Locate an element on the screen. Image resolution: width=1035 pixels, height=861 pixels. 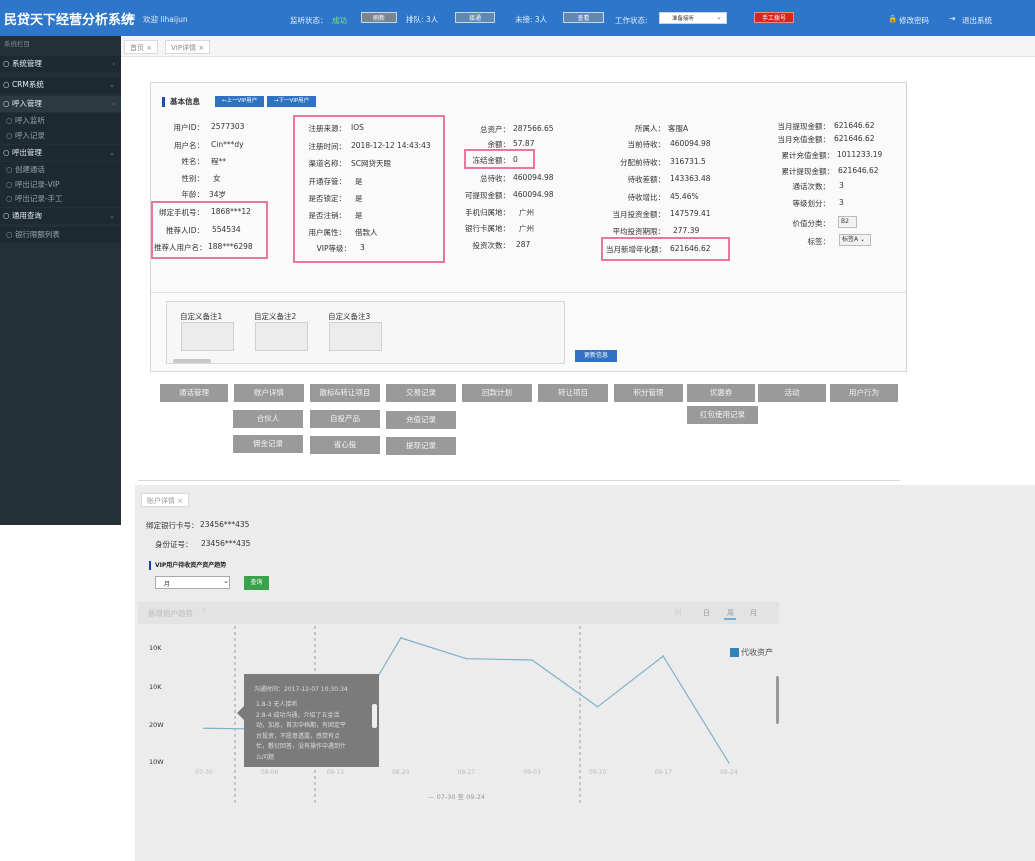
menu-toggle-icon: ≡ is located at coordinates (131, 17).